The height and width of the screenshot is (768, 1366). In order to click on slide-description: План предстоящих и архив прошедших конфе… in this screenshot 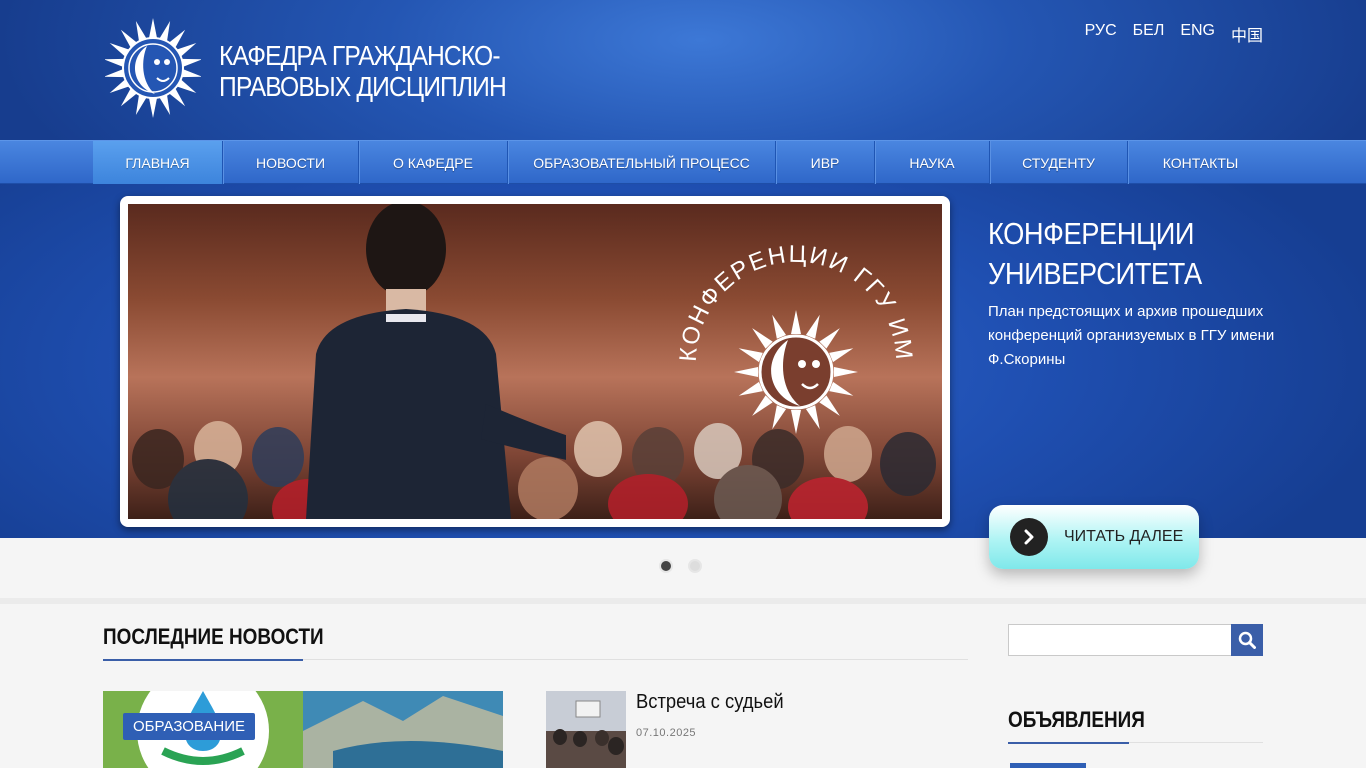, I will do `click(1131, 335)`.